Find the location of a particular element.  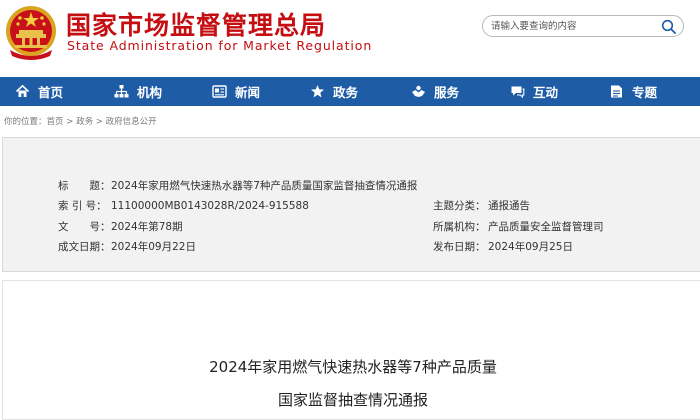

meta-doc-number-value: 2024年第78期 is located at coordinates (147, 227).